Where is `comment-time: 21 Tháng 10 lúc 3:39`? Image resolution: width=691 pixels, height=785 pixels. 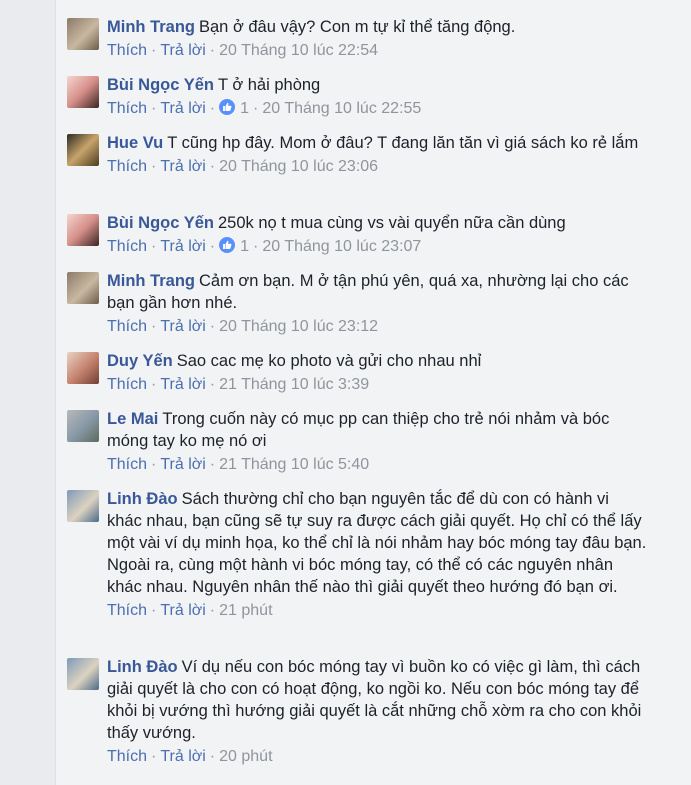
comment-time: 21 Tháng 10 lúc 3:39 is located at coordinates (294, 384).